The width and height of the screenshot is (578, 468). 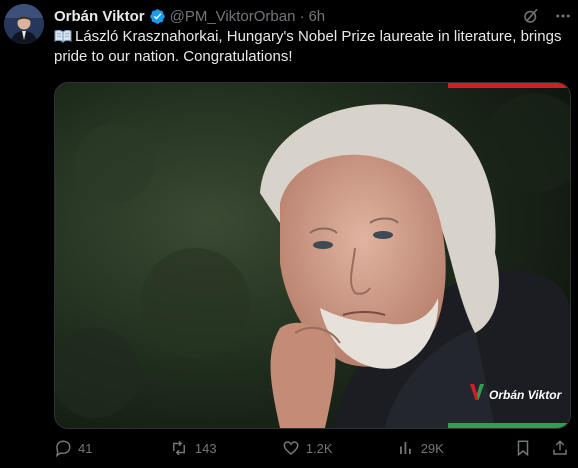 What do you see at coordinates (225, 448) in the screenshot?
I see `repost-button: 143` at bounding box center [225, 448].